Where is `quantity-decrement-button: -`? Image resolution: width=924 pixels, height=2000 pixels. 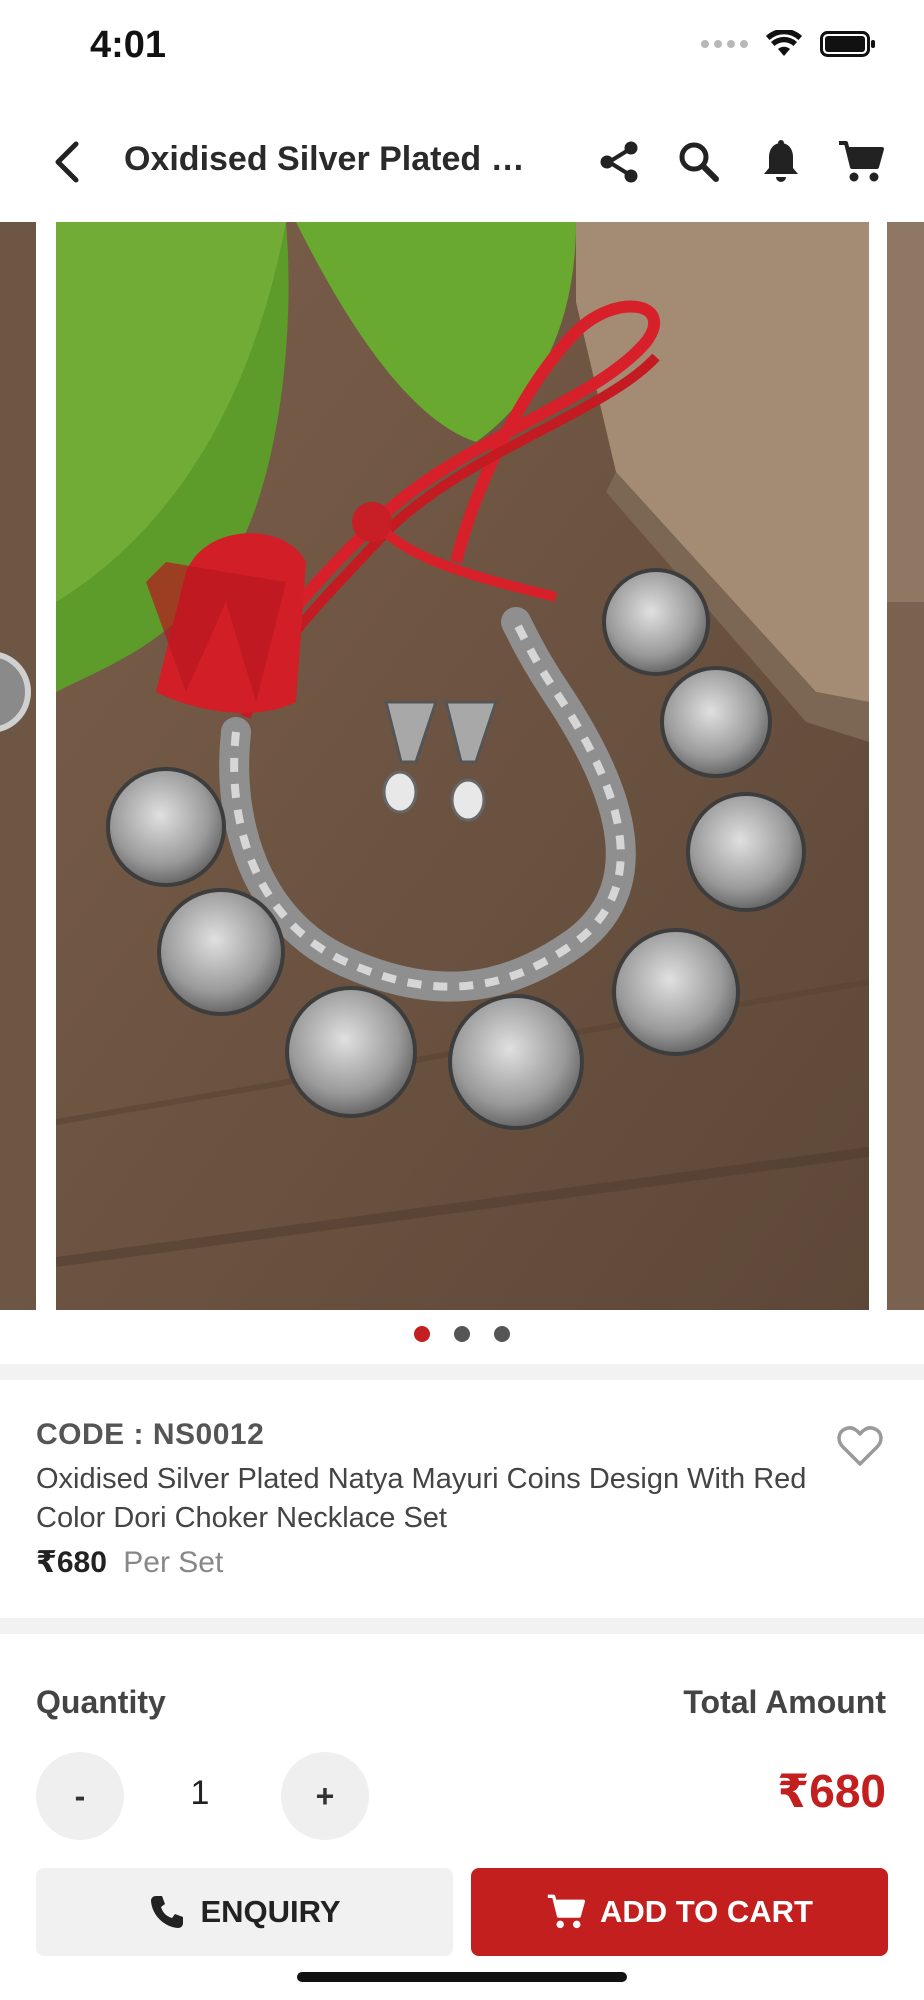 quantity-decrement-button: - is located at coordinates (80, 1796).